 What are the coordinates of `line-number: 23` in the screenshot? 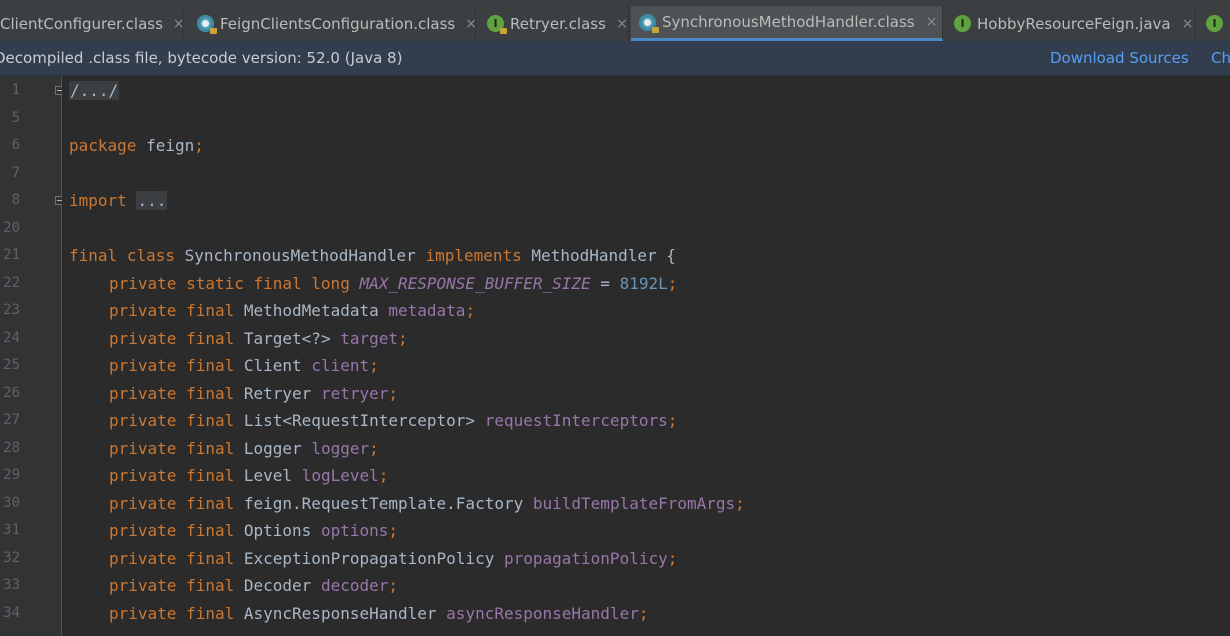 It's located at (11, 310).